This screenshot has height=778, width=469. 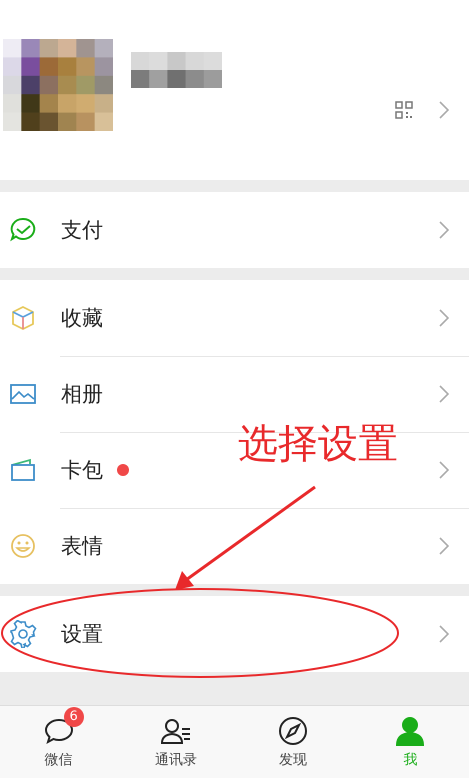 I want to click on menu-item: 支付, so click(x=82, y=230).